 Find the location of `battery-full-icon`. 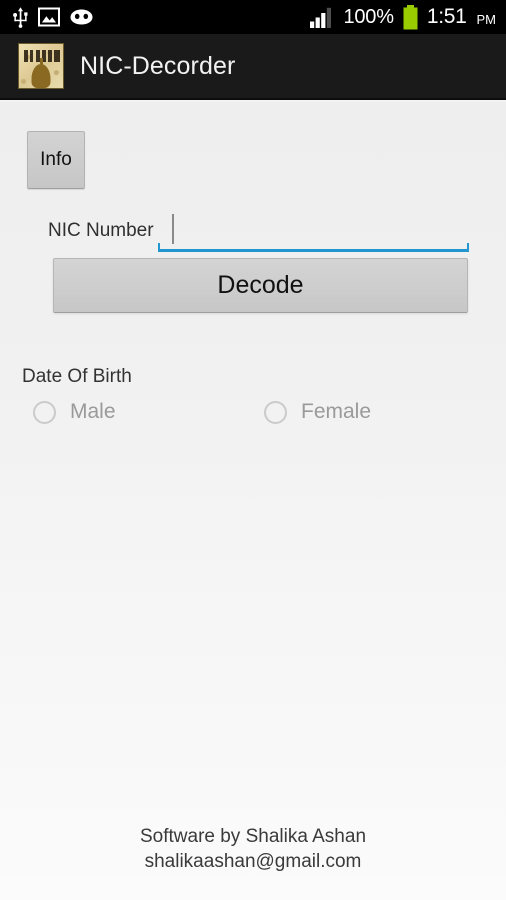

battery-full-icon is located at coordinates (410, 17).